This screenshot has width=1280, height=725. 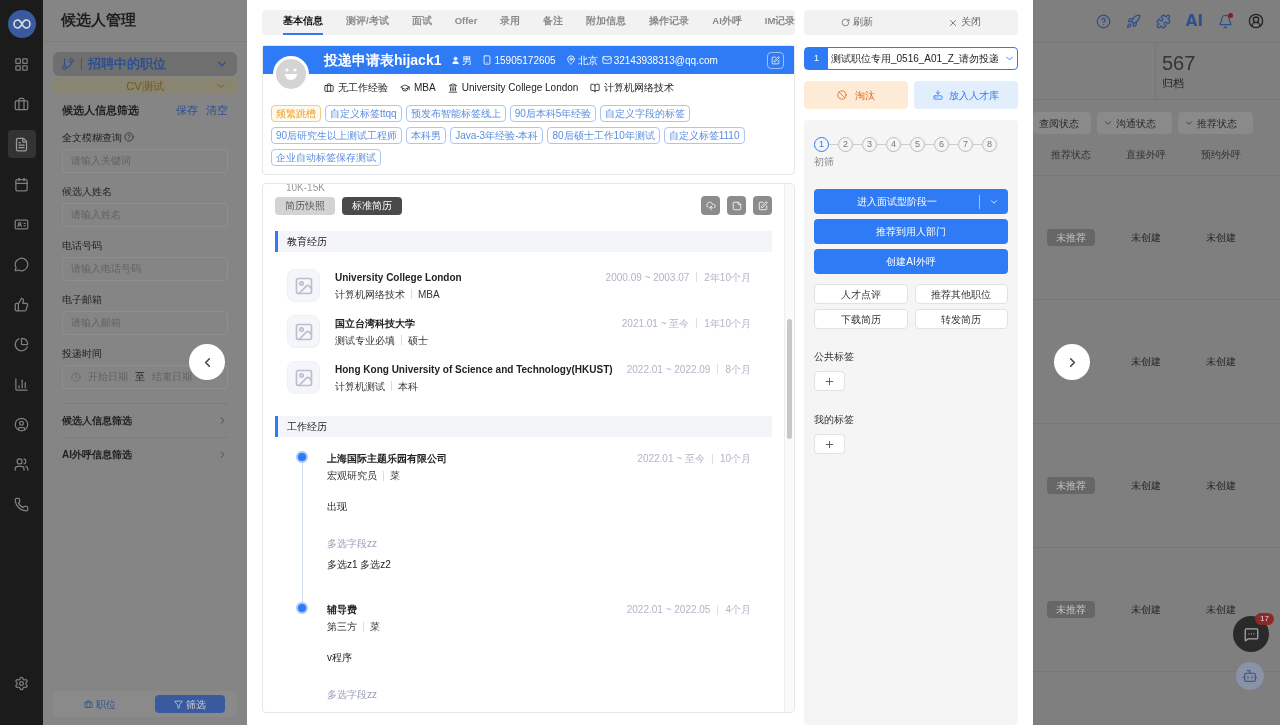 I want to click on stage-name: 测试职位专用_0516_A01_Z_请勿投递, so click(x=915, y=59).